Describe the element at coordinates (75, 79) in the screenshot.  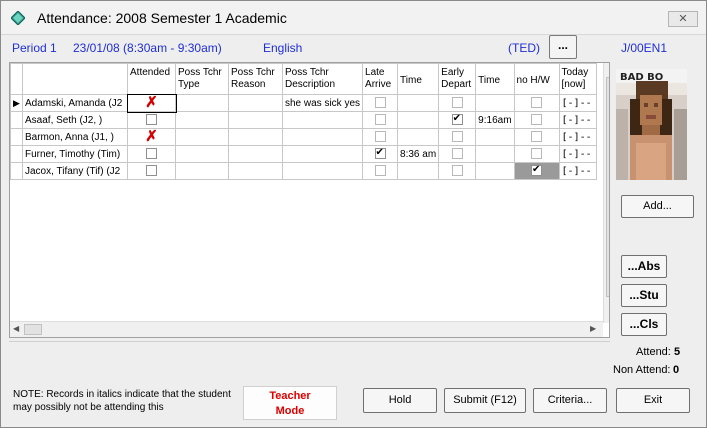
I see `name-header` at that location.